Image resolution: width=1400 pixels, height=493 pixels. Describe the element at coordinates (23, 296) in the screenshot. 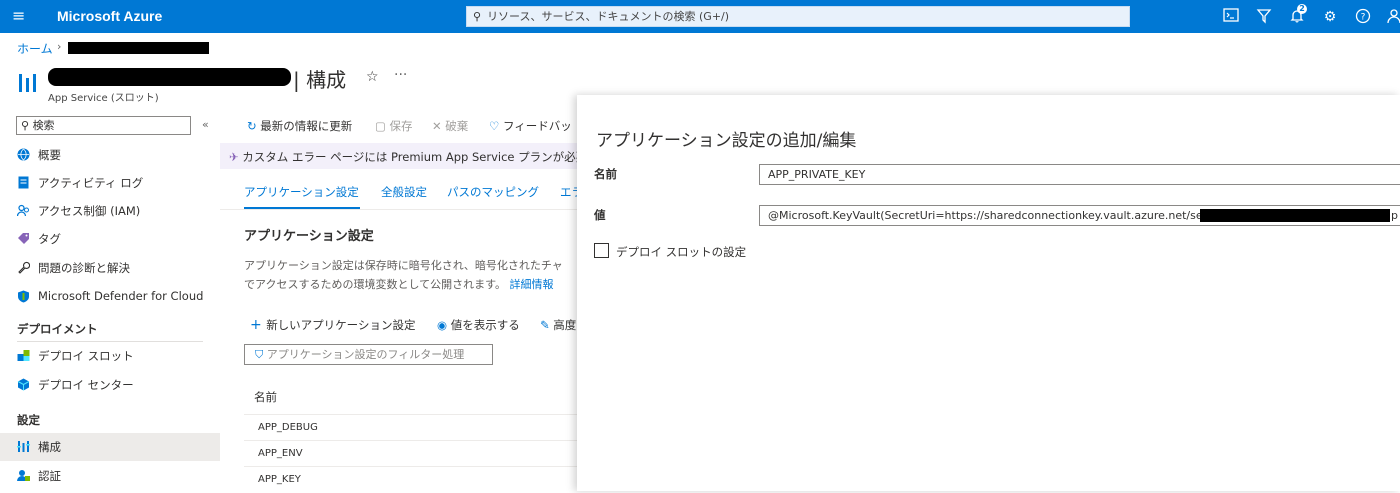

I see `shield-icon` at that location.